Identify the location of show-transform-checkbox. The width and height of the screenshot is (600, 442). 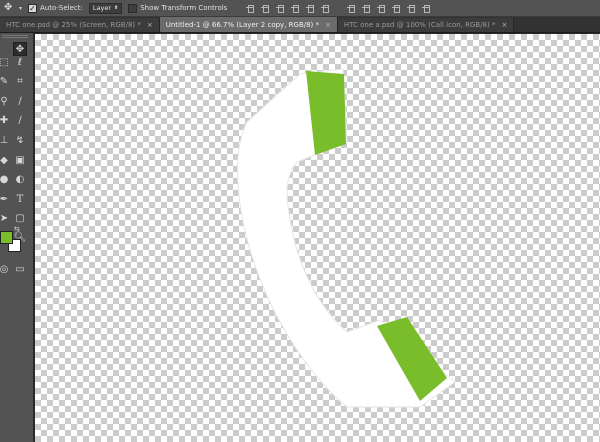
(133, 8).